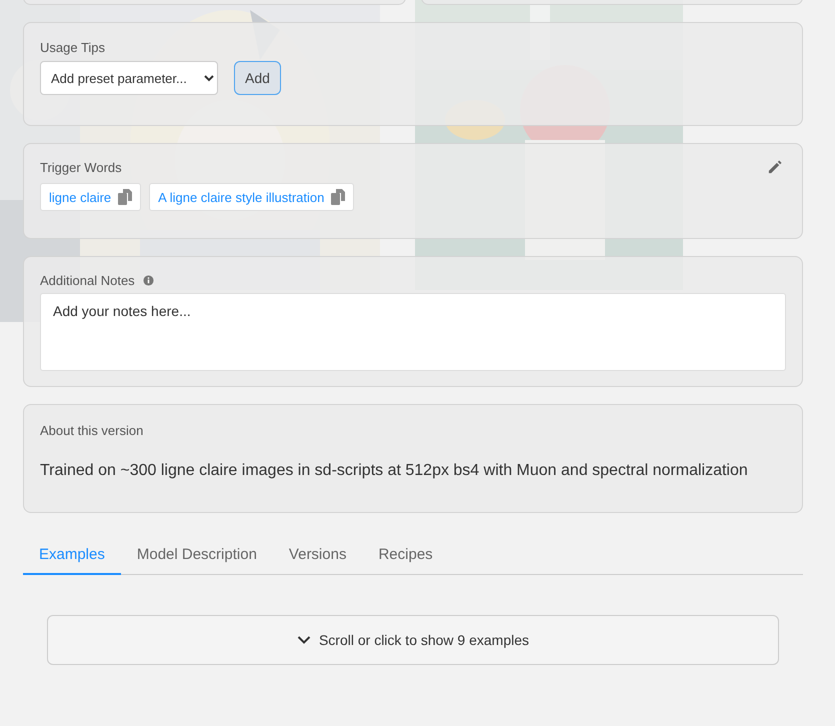  What do you see at coordinates (405, 557) in the screenshot?
I see `tab: Recipes` at bounding box center [405, 557].